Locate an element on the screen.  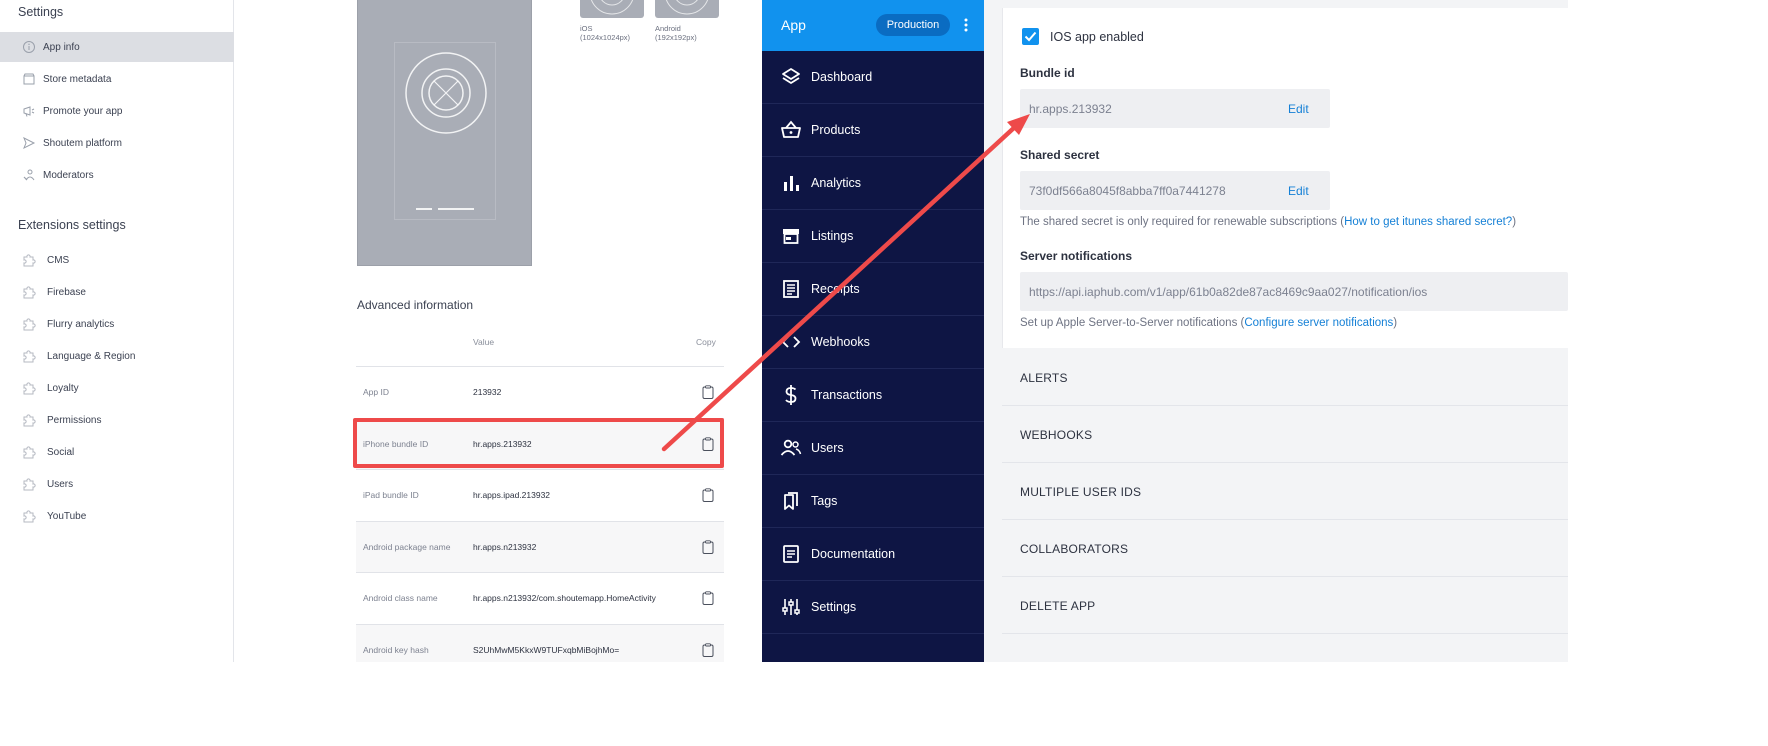
document-icon is located at coordinates (791, 554).